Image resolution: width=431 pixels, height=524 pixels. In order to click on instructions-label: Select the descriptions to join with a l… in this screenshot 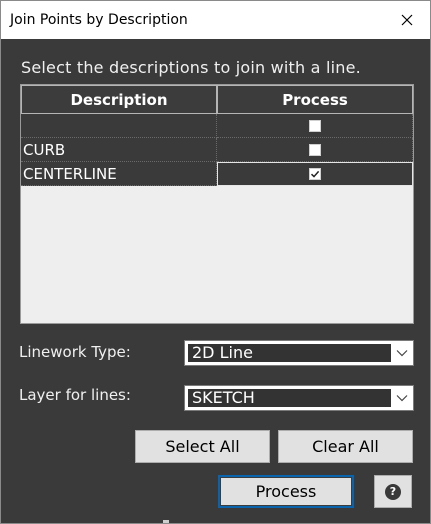, I will do `click(191, 67)`.